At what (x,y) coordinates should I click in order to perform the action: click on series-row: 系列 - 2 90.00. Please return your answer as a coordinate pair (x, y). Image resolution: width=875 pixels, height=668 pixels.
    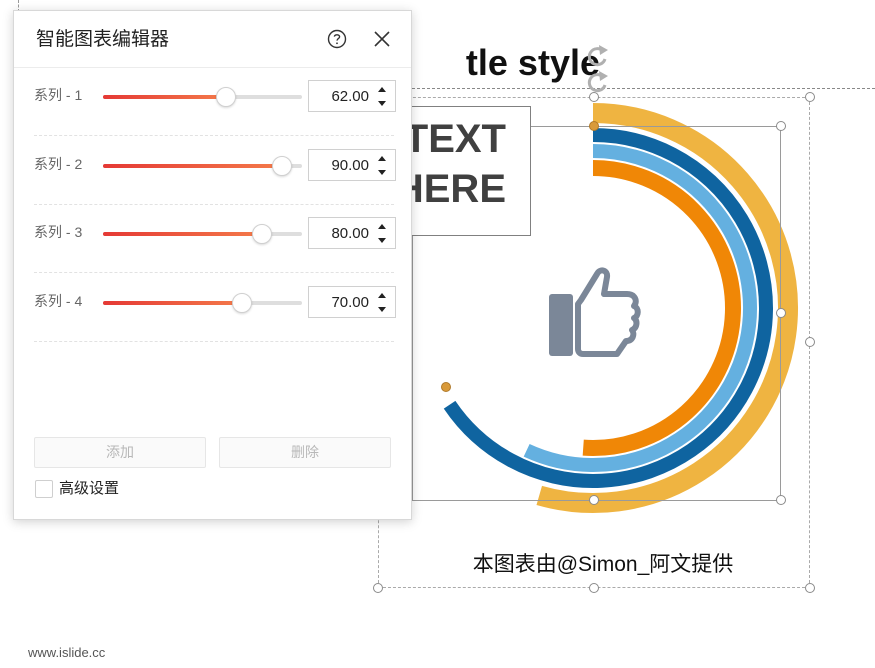
    Looking at the image, I should click on (212, 163).